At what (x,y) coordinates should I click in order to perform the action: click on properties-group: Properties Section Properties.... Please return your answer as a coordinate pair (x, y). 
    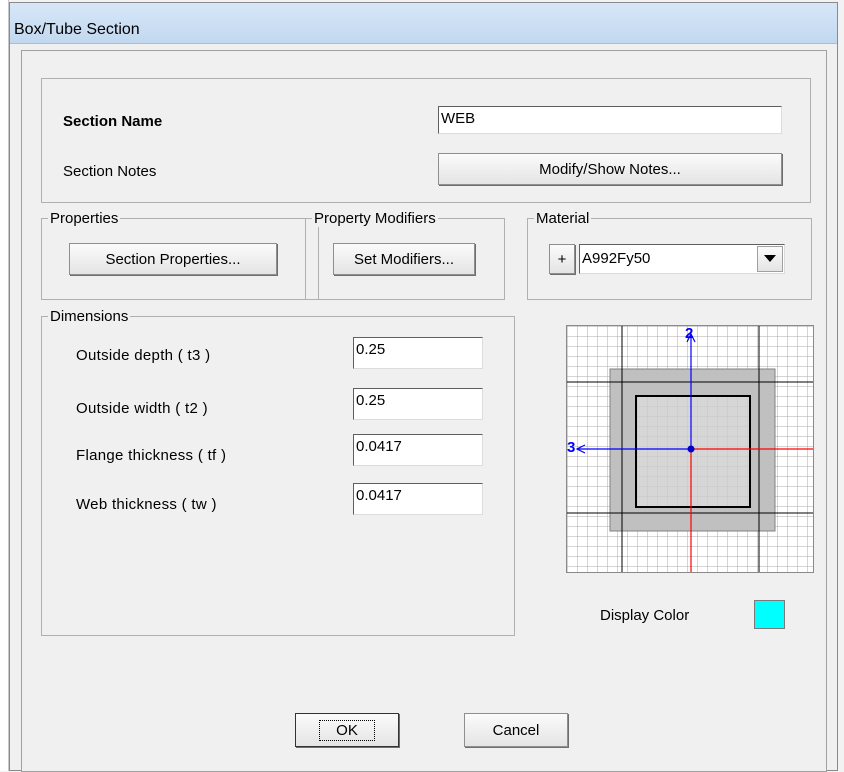
    Looking at the image, I should click on (180, 255).